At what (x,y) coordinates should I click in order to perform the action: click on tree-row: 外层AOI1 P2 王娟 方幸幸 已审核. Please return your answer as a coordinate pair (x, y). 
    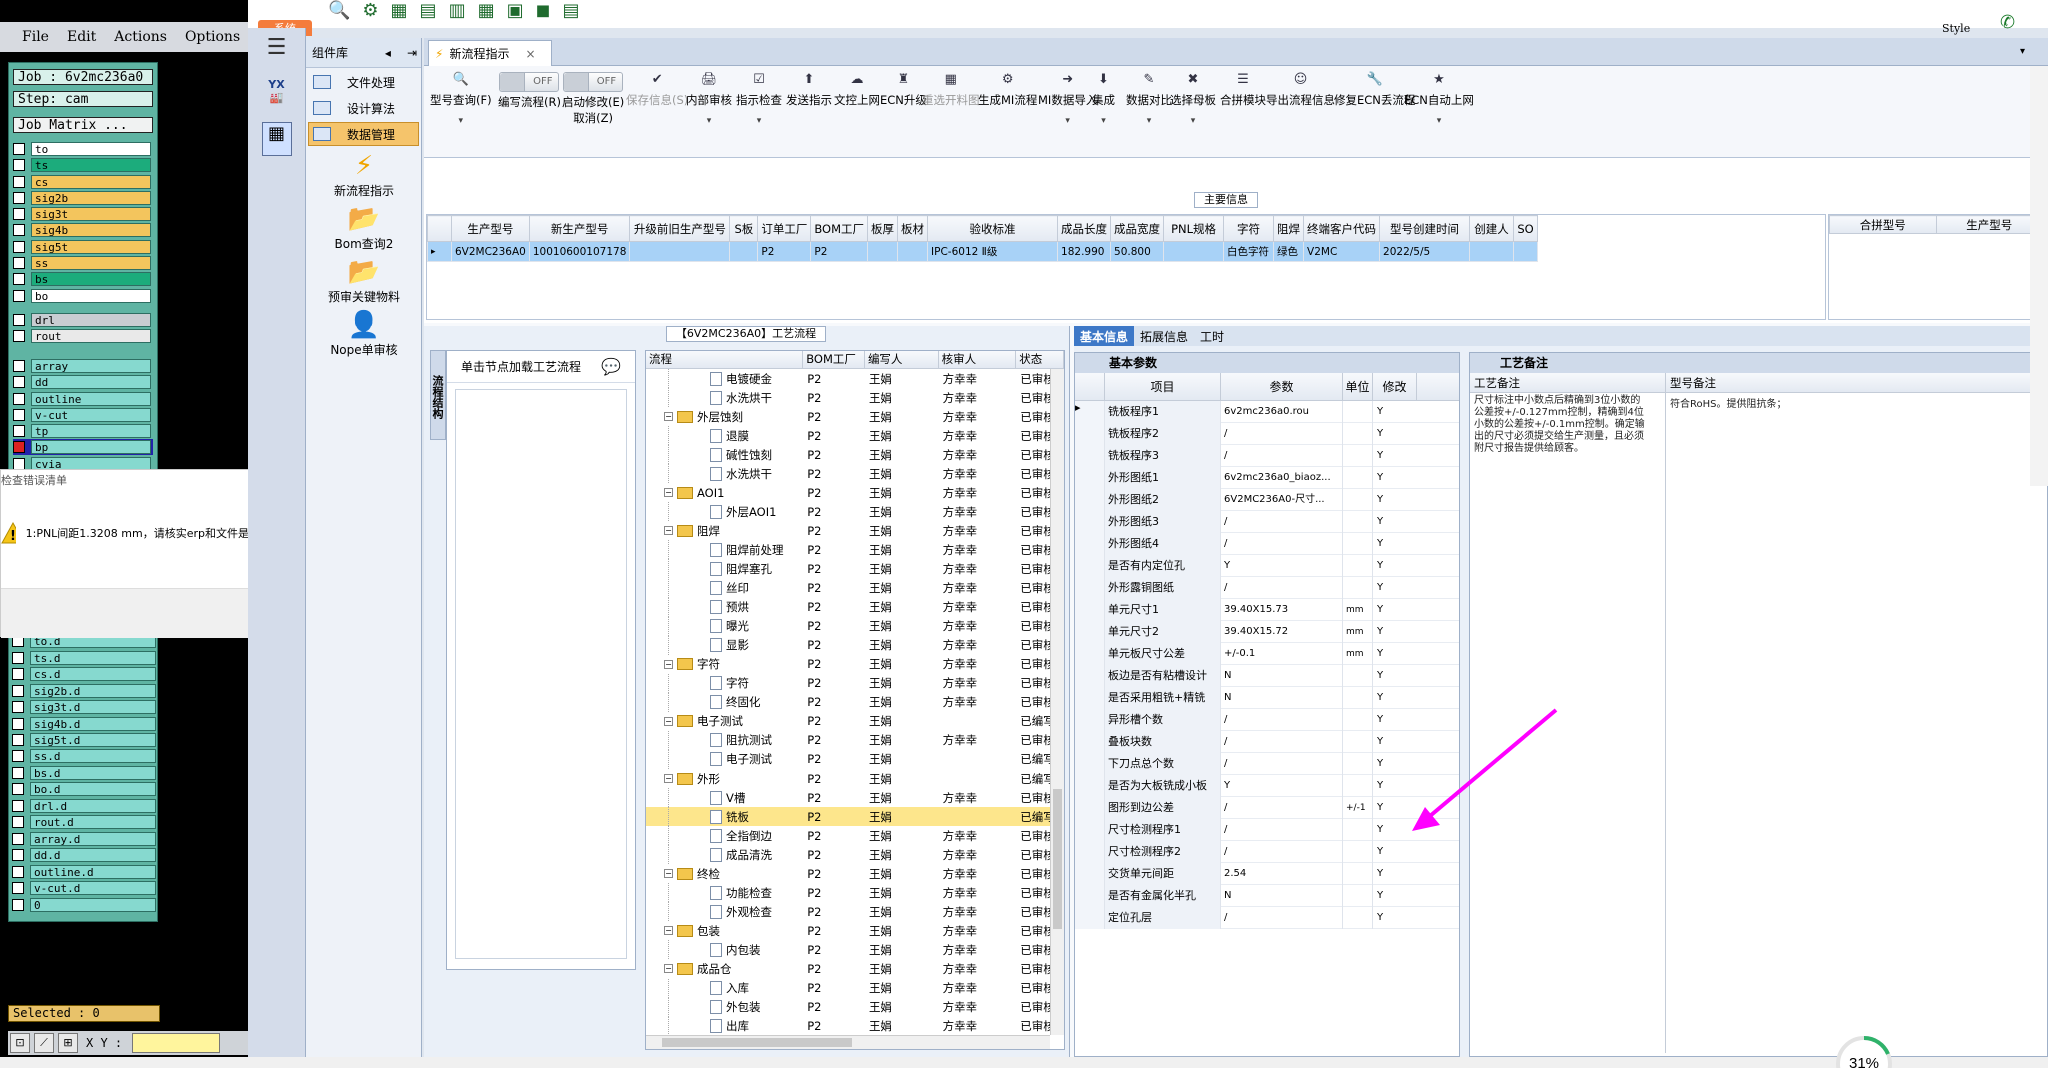
    Looking at the image, I should click on (855, 512).